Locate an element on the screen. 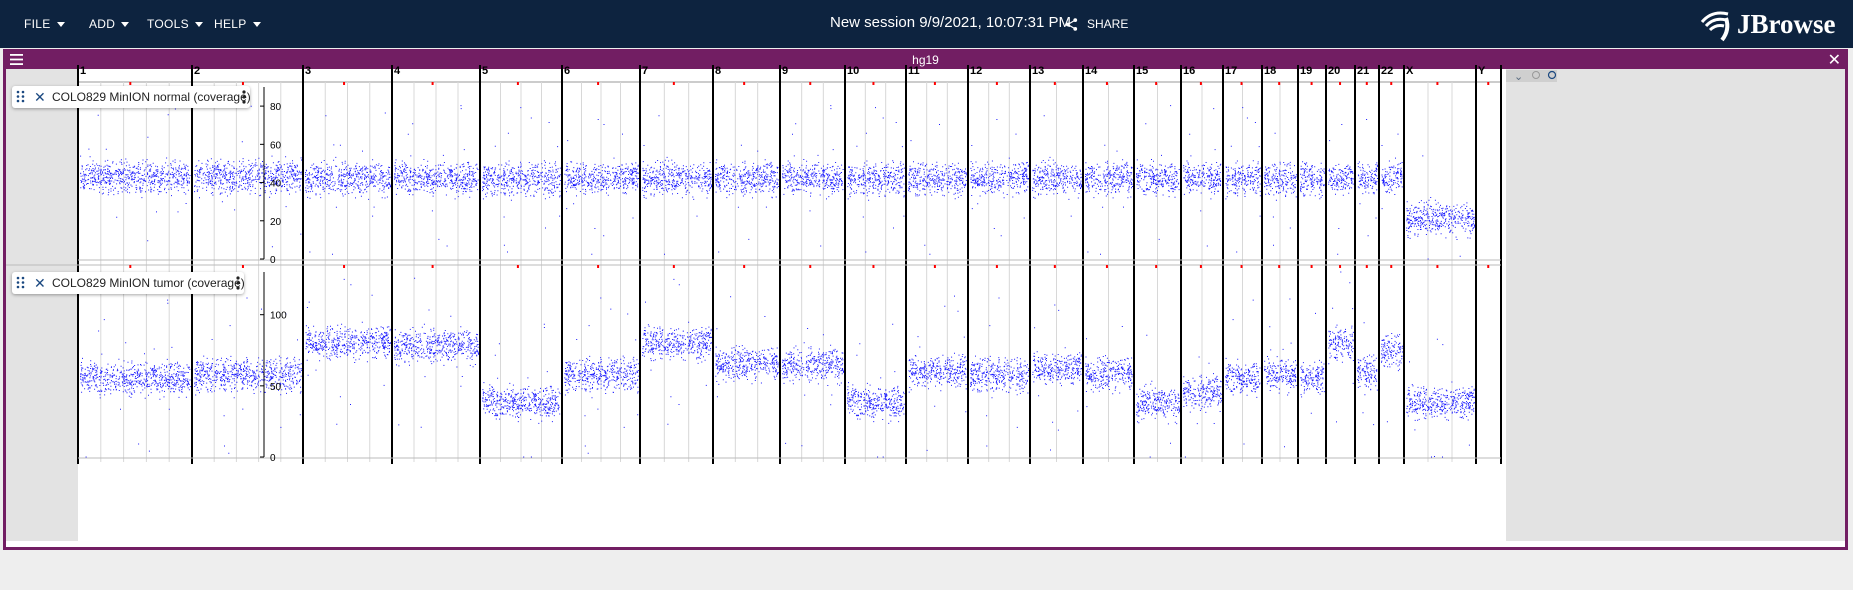  track-name: COLO829 MinION normal (coverage) is located at coordinates (151, 97).